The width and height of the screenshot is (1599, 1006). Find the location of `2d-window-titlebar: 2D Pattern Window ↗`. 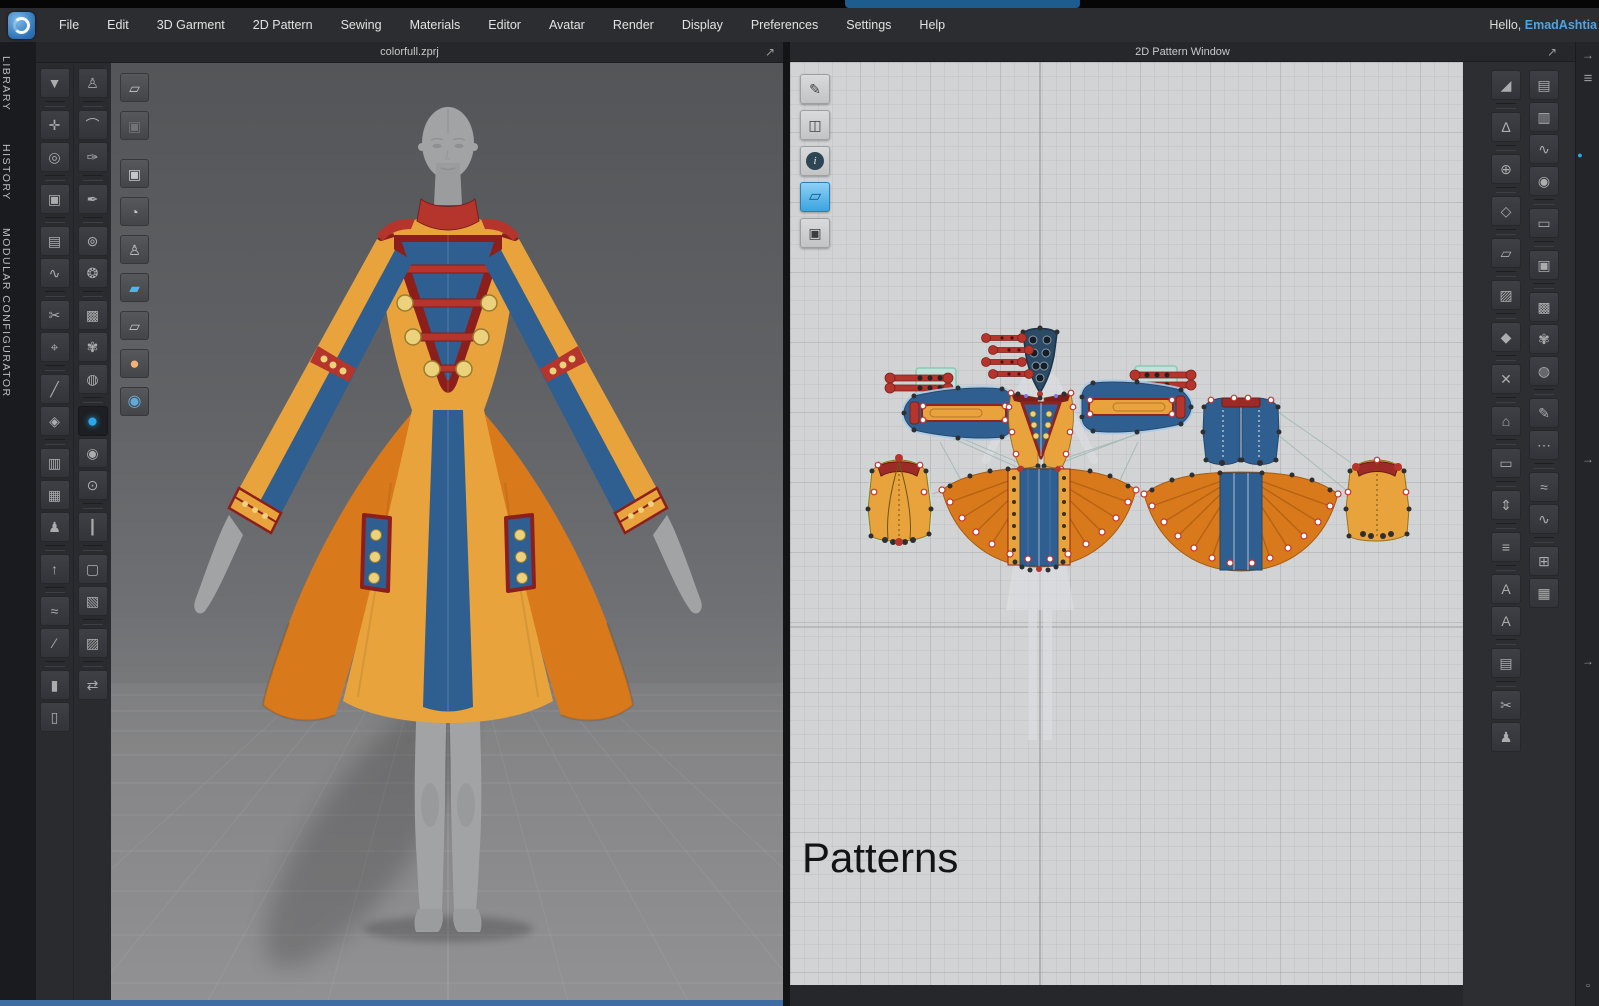

2d-window-titlebar: 2D Pattern Window ↗ is located at coordinates (1182, 52).